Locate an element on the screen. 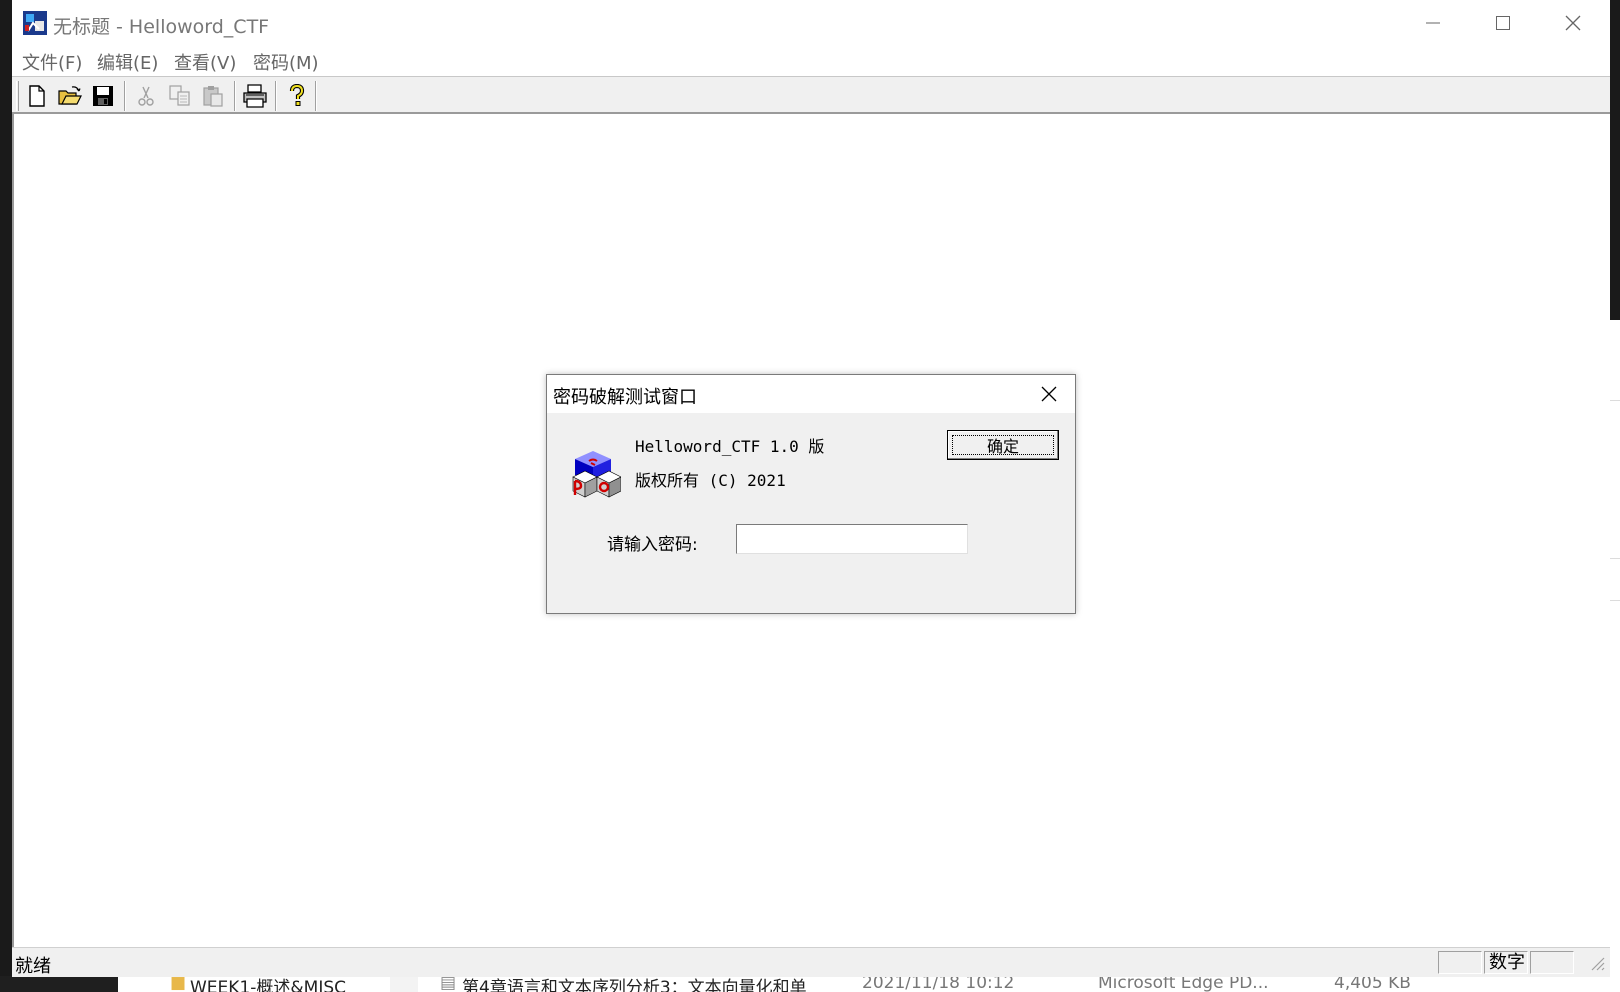  pdf-file-icon: ▤ is located at coordinates (448, 984).